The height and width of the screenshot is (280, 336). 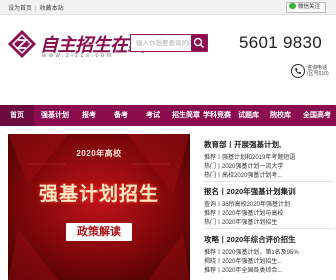 What do you see at coordinates (240, 221) in the screenshot?
I see `news-item: 热门丨2020年强基计划招生` at bounding box center [240, 221].